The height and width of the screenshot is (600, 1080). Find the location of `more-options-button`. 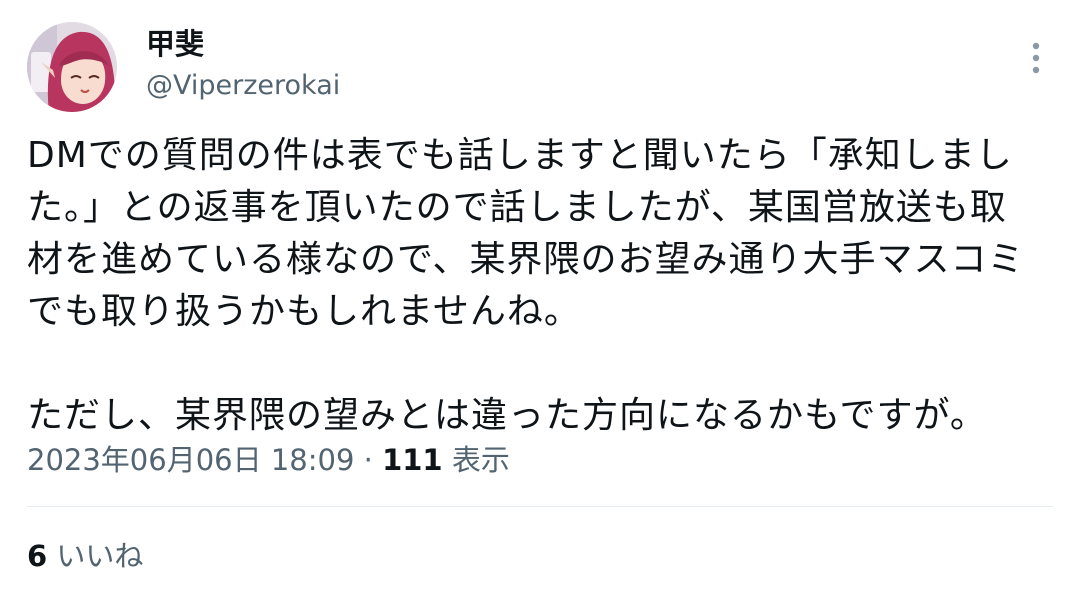

more-options-button is located at coordinates (1036, 58).